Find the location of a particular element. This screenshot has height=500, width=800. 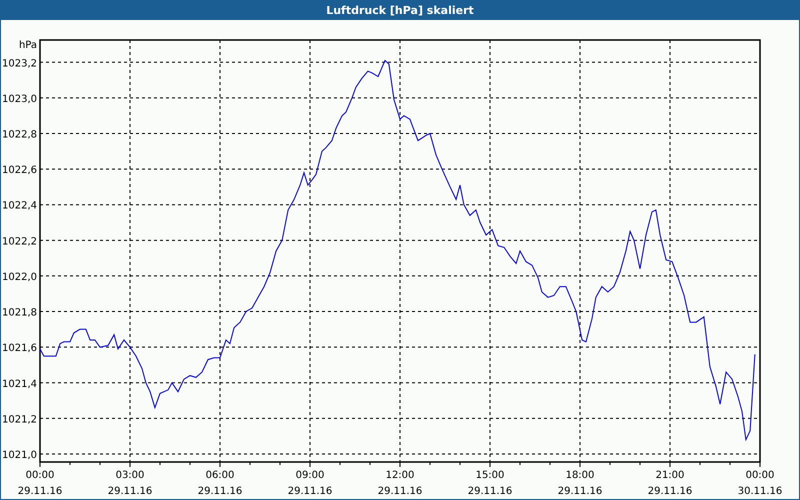

axis-tick-label: 1022,4 is located at coordinates (19, 206).